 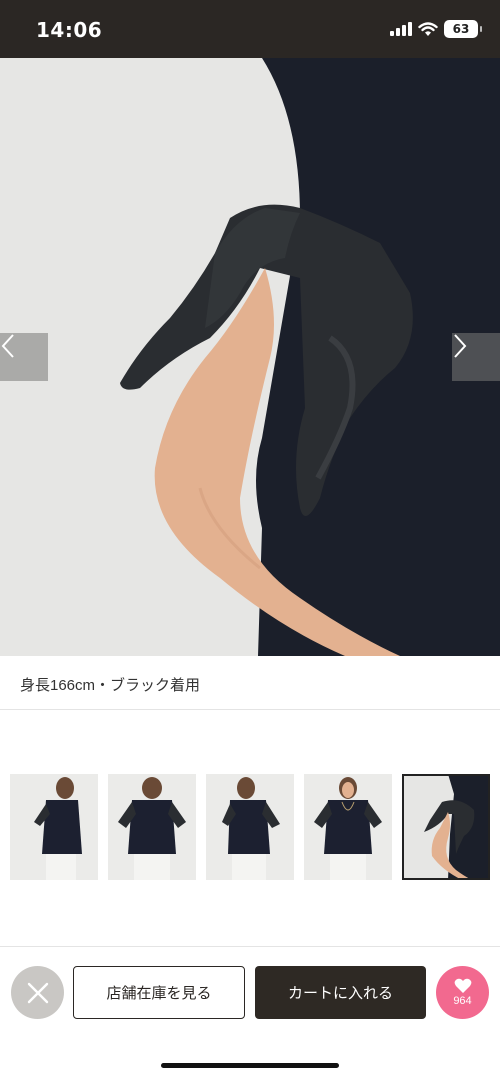 What do you see at coordinates (401, 29) in the screenshot?
I see `signal-icon` at bounding box center [401, 29].